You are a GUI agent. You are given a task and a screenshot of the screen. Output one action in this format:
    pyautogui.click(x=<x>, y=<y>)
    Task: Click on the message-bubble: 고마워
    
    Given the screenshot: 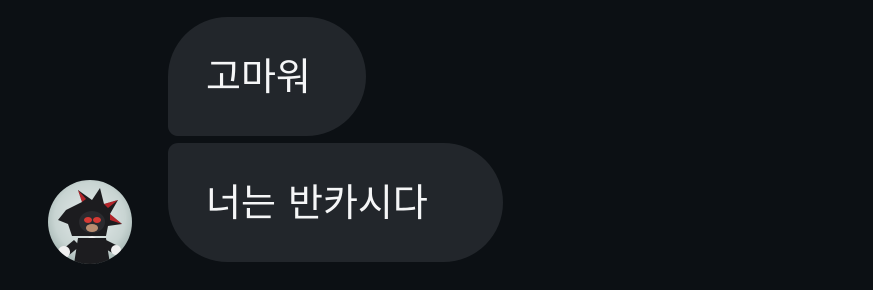 What is the action you would take?
    pyautogui.click(x=267, y=76)
    